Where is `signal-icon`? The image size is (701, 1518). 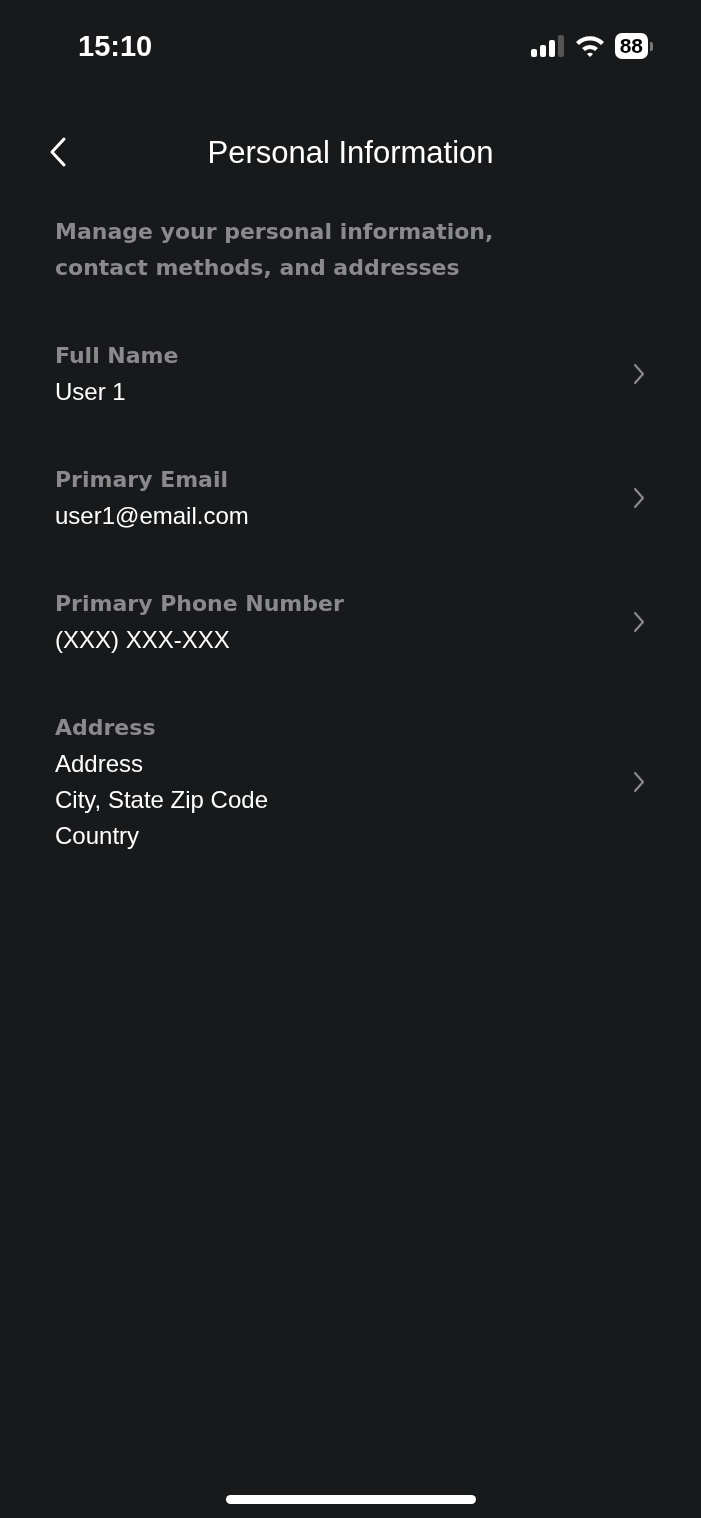 signal-icon is located at coordinates (547, 46).